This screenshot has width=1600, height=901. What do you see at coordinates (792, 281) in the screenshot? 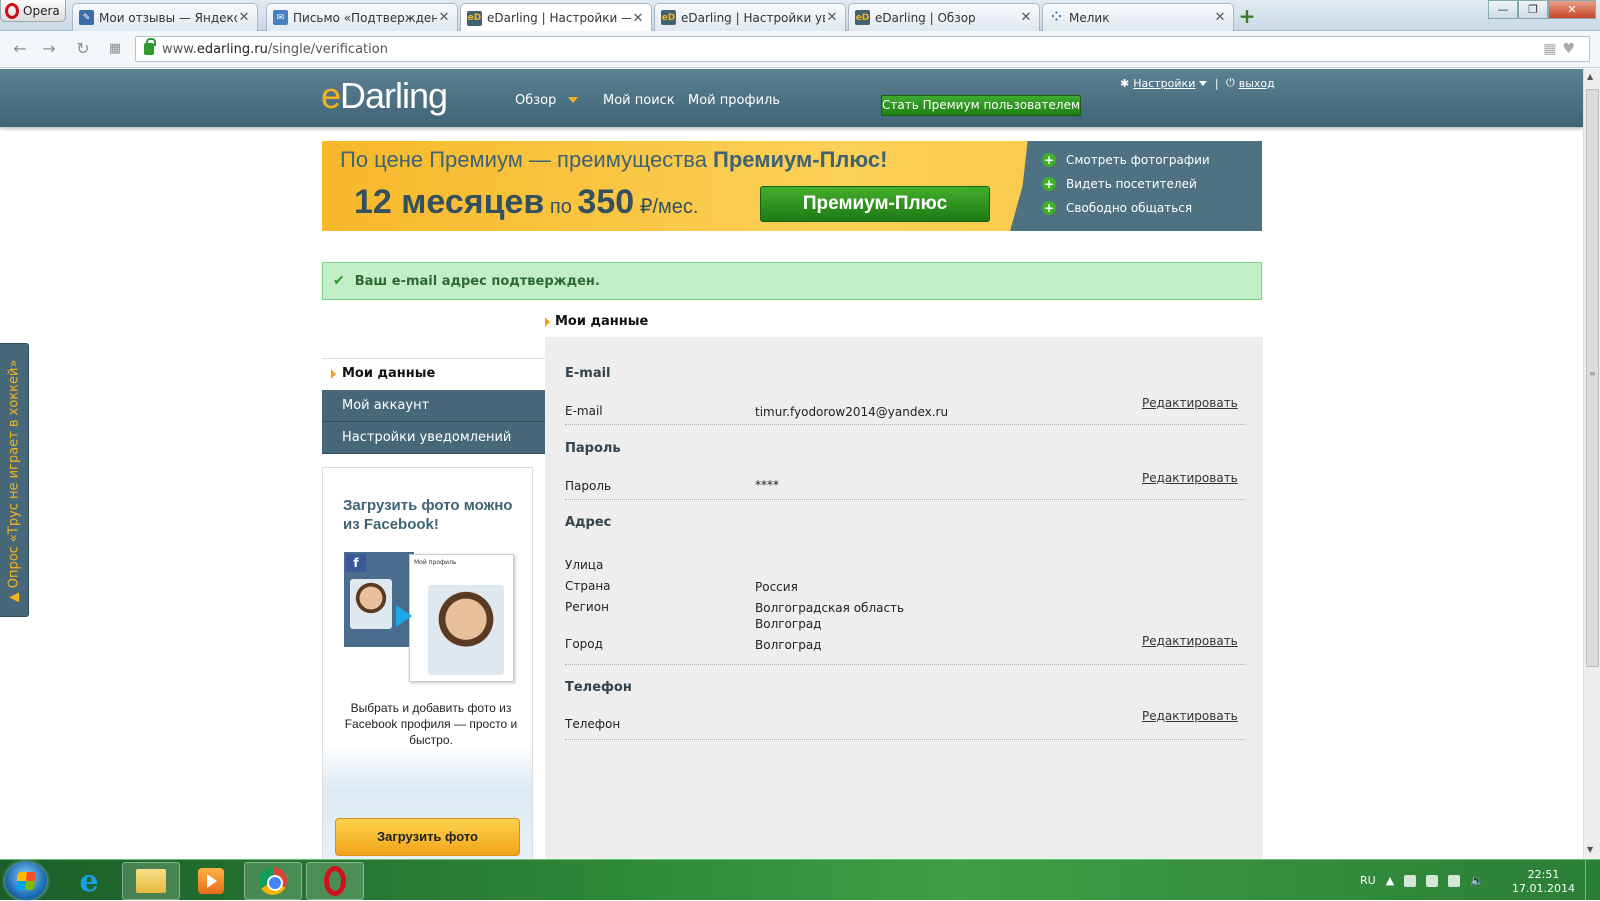
I see `email-confirmed-alert: ✔ Ваш e-mail адрес подтвержден.` at bounding box center [792, 281].